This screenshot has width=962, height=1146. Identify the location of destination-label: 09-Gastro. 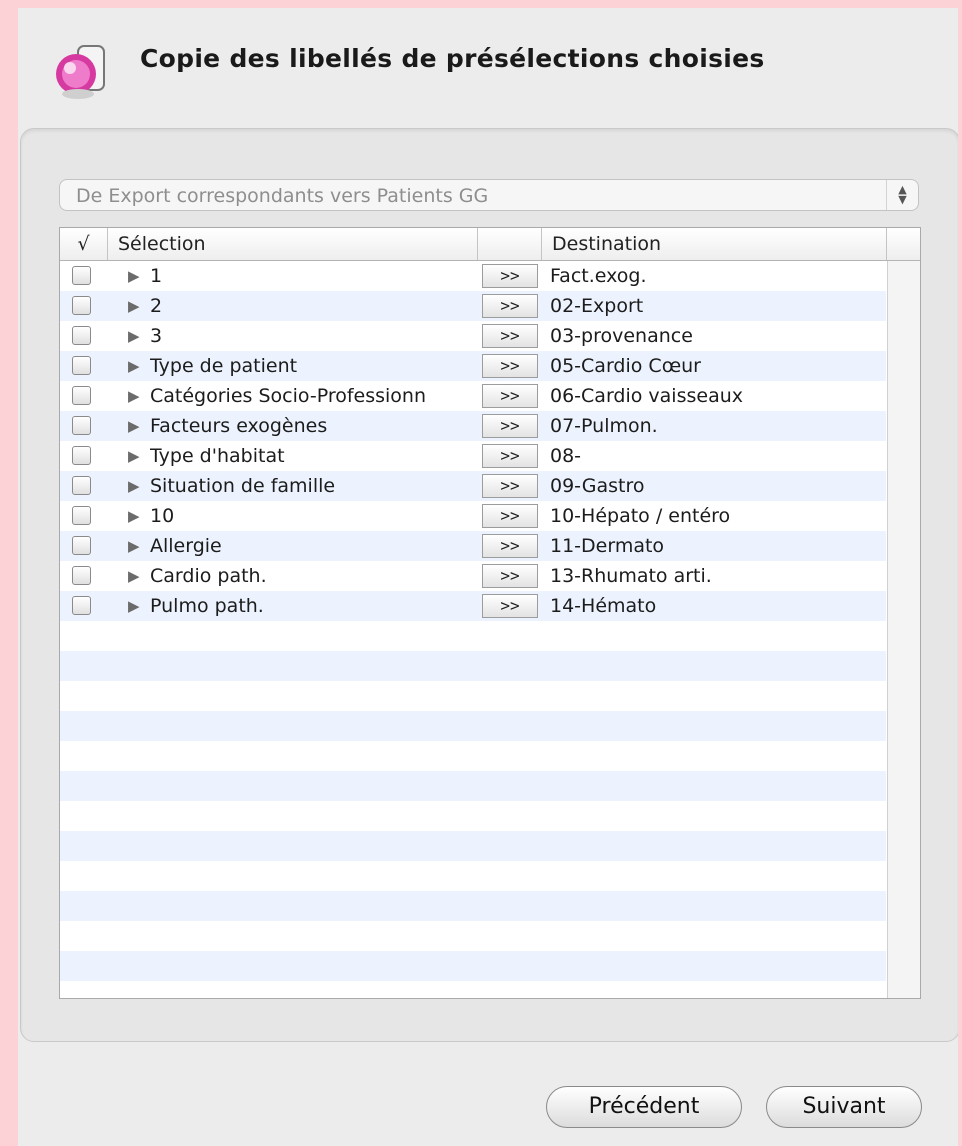
(597, 486).